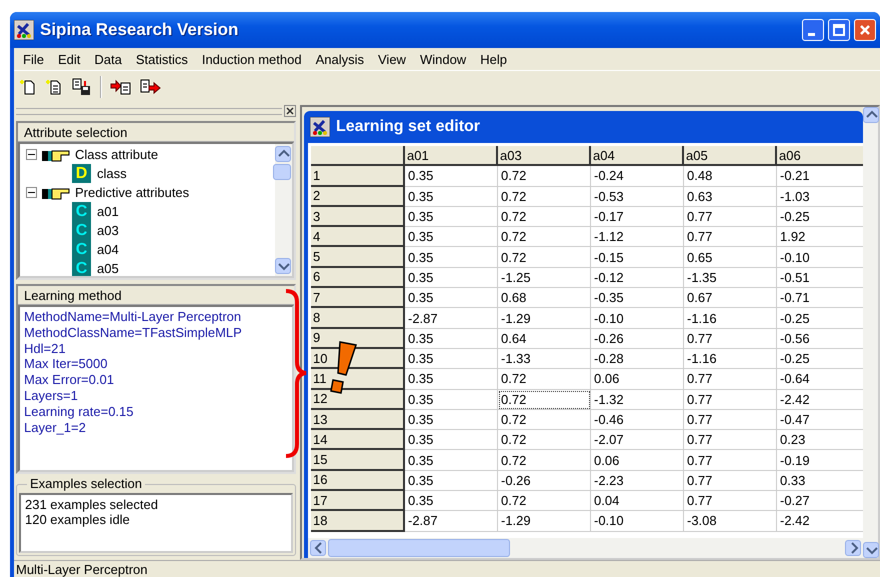 The height and width of the screenshot is (577, 880). I want to click on vertical-scrollbar, so click(870, 332).